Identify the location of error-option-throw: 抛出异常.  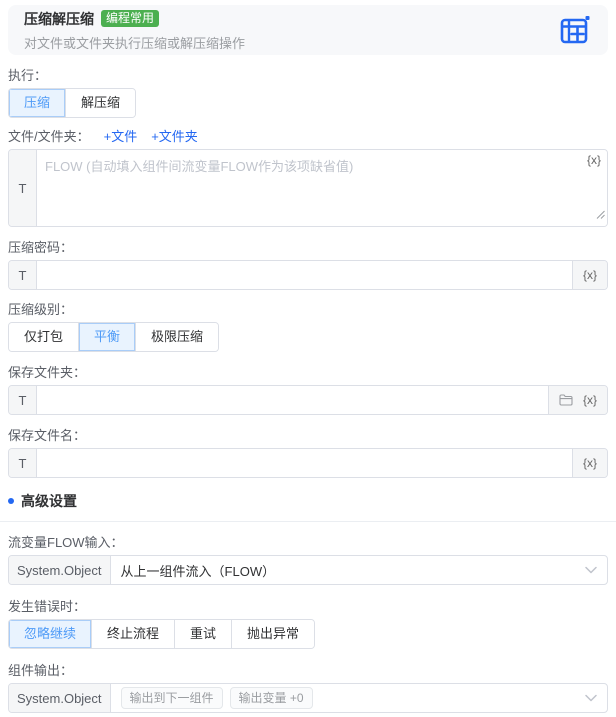
(273, 634).